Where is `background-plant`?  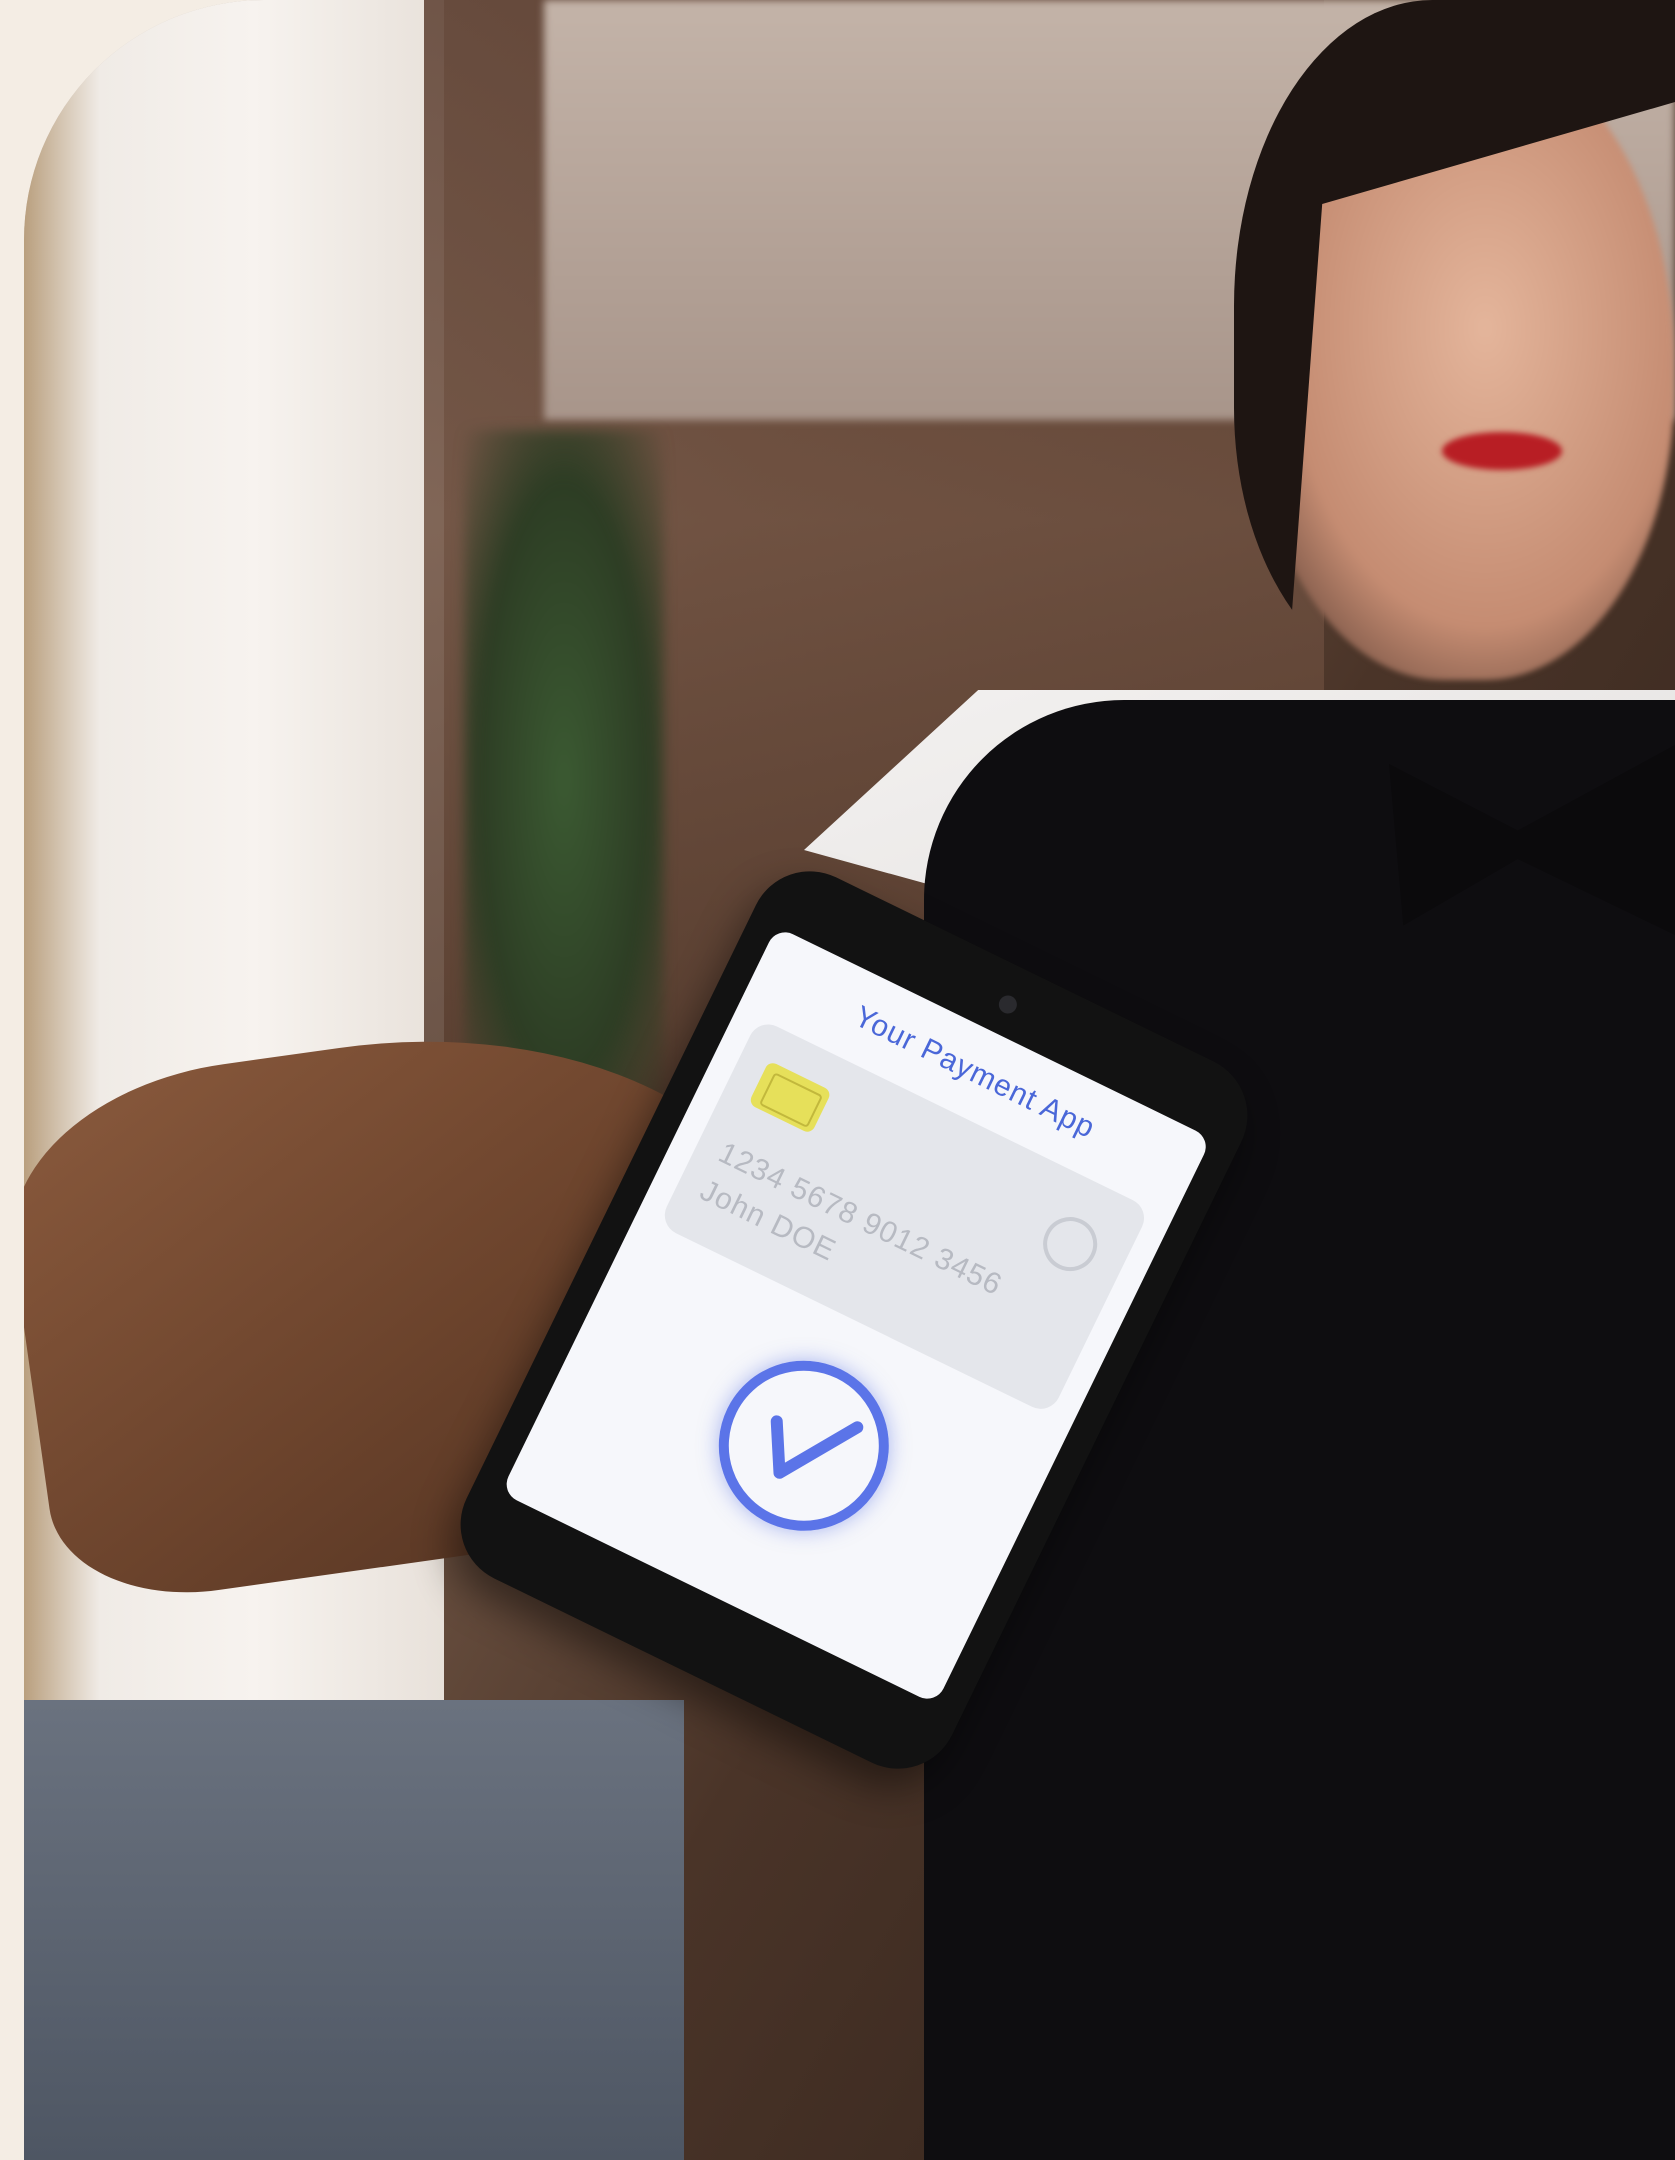
background-plant is located at coordinates (564, 780).